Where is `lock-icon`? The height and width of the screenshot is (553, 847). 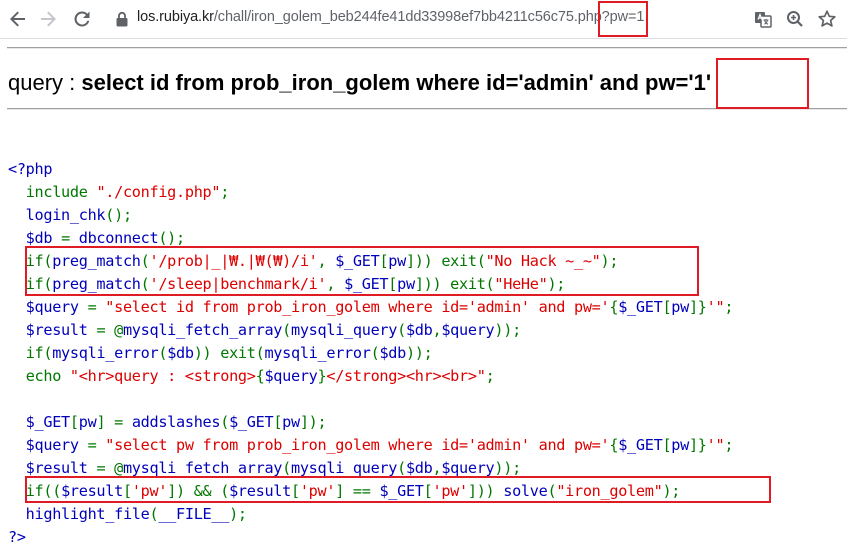 lock-icon is located at coordinates (122, 19).